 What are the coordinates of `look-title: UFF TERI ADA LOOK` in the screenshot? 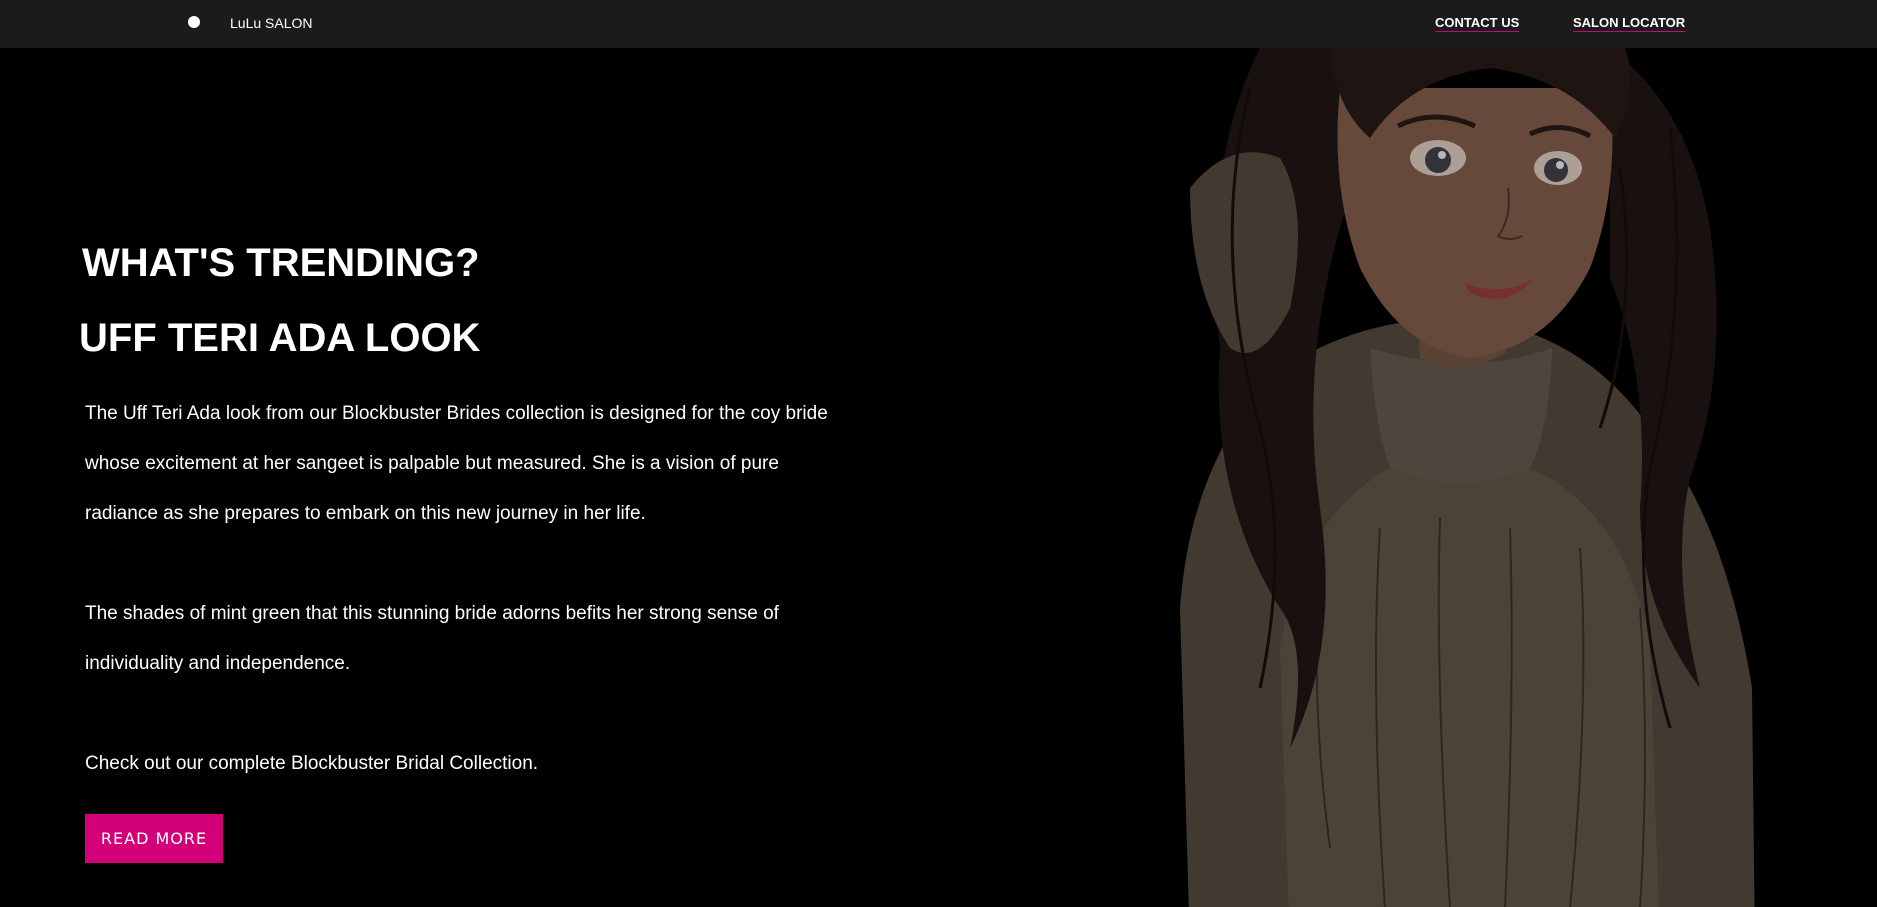 It's located at (280, 338).